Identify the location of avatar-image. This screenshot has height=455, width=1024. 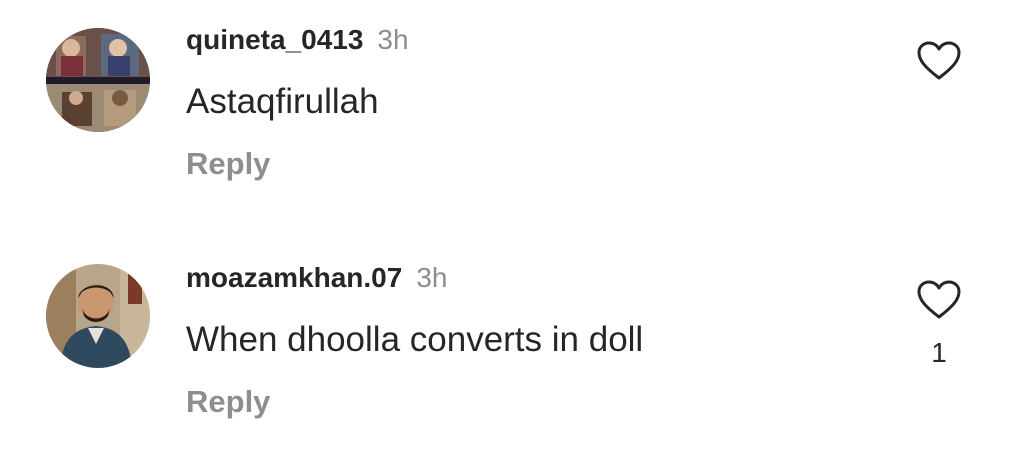
(98, 316).